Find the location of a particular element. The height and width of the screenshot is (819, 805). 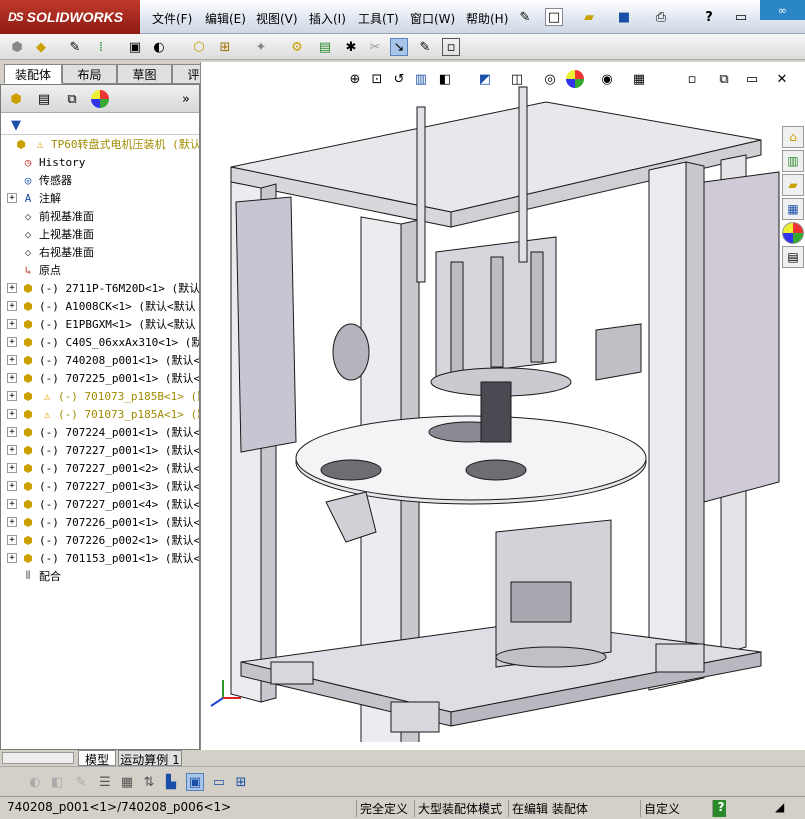

expand-panel-icon: » is located at coordinates (186, 99).